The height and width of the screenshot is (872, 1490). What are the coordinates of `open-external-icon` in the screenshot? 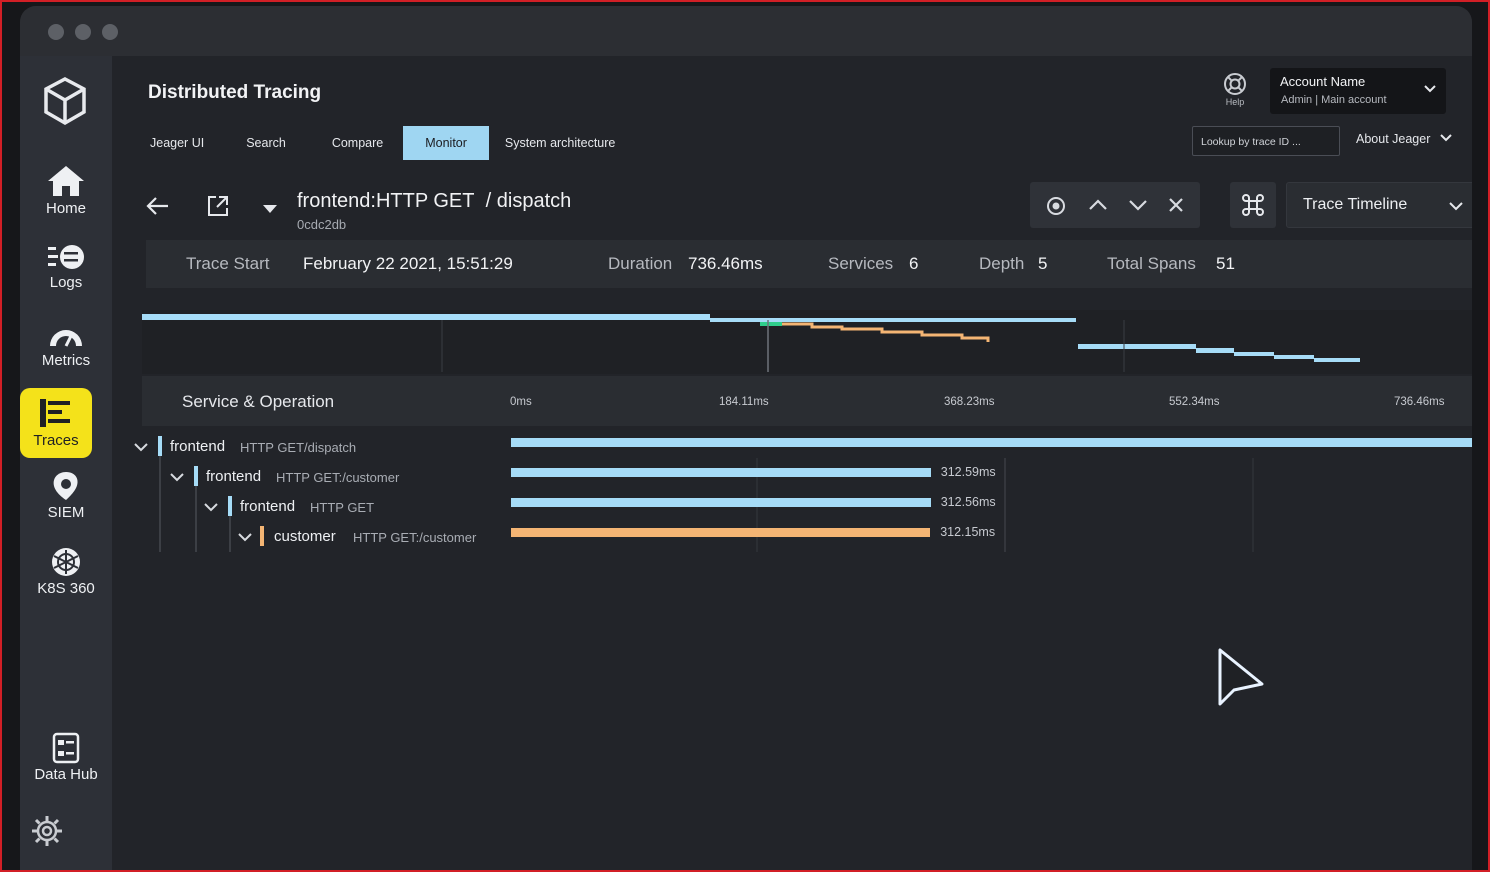 It's located at (218, 206).